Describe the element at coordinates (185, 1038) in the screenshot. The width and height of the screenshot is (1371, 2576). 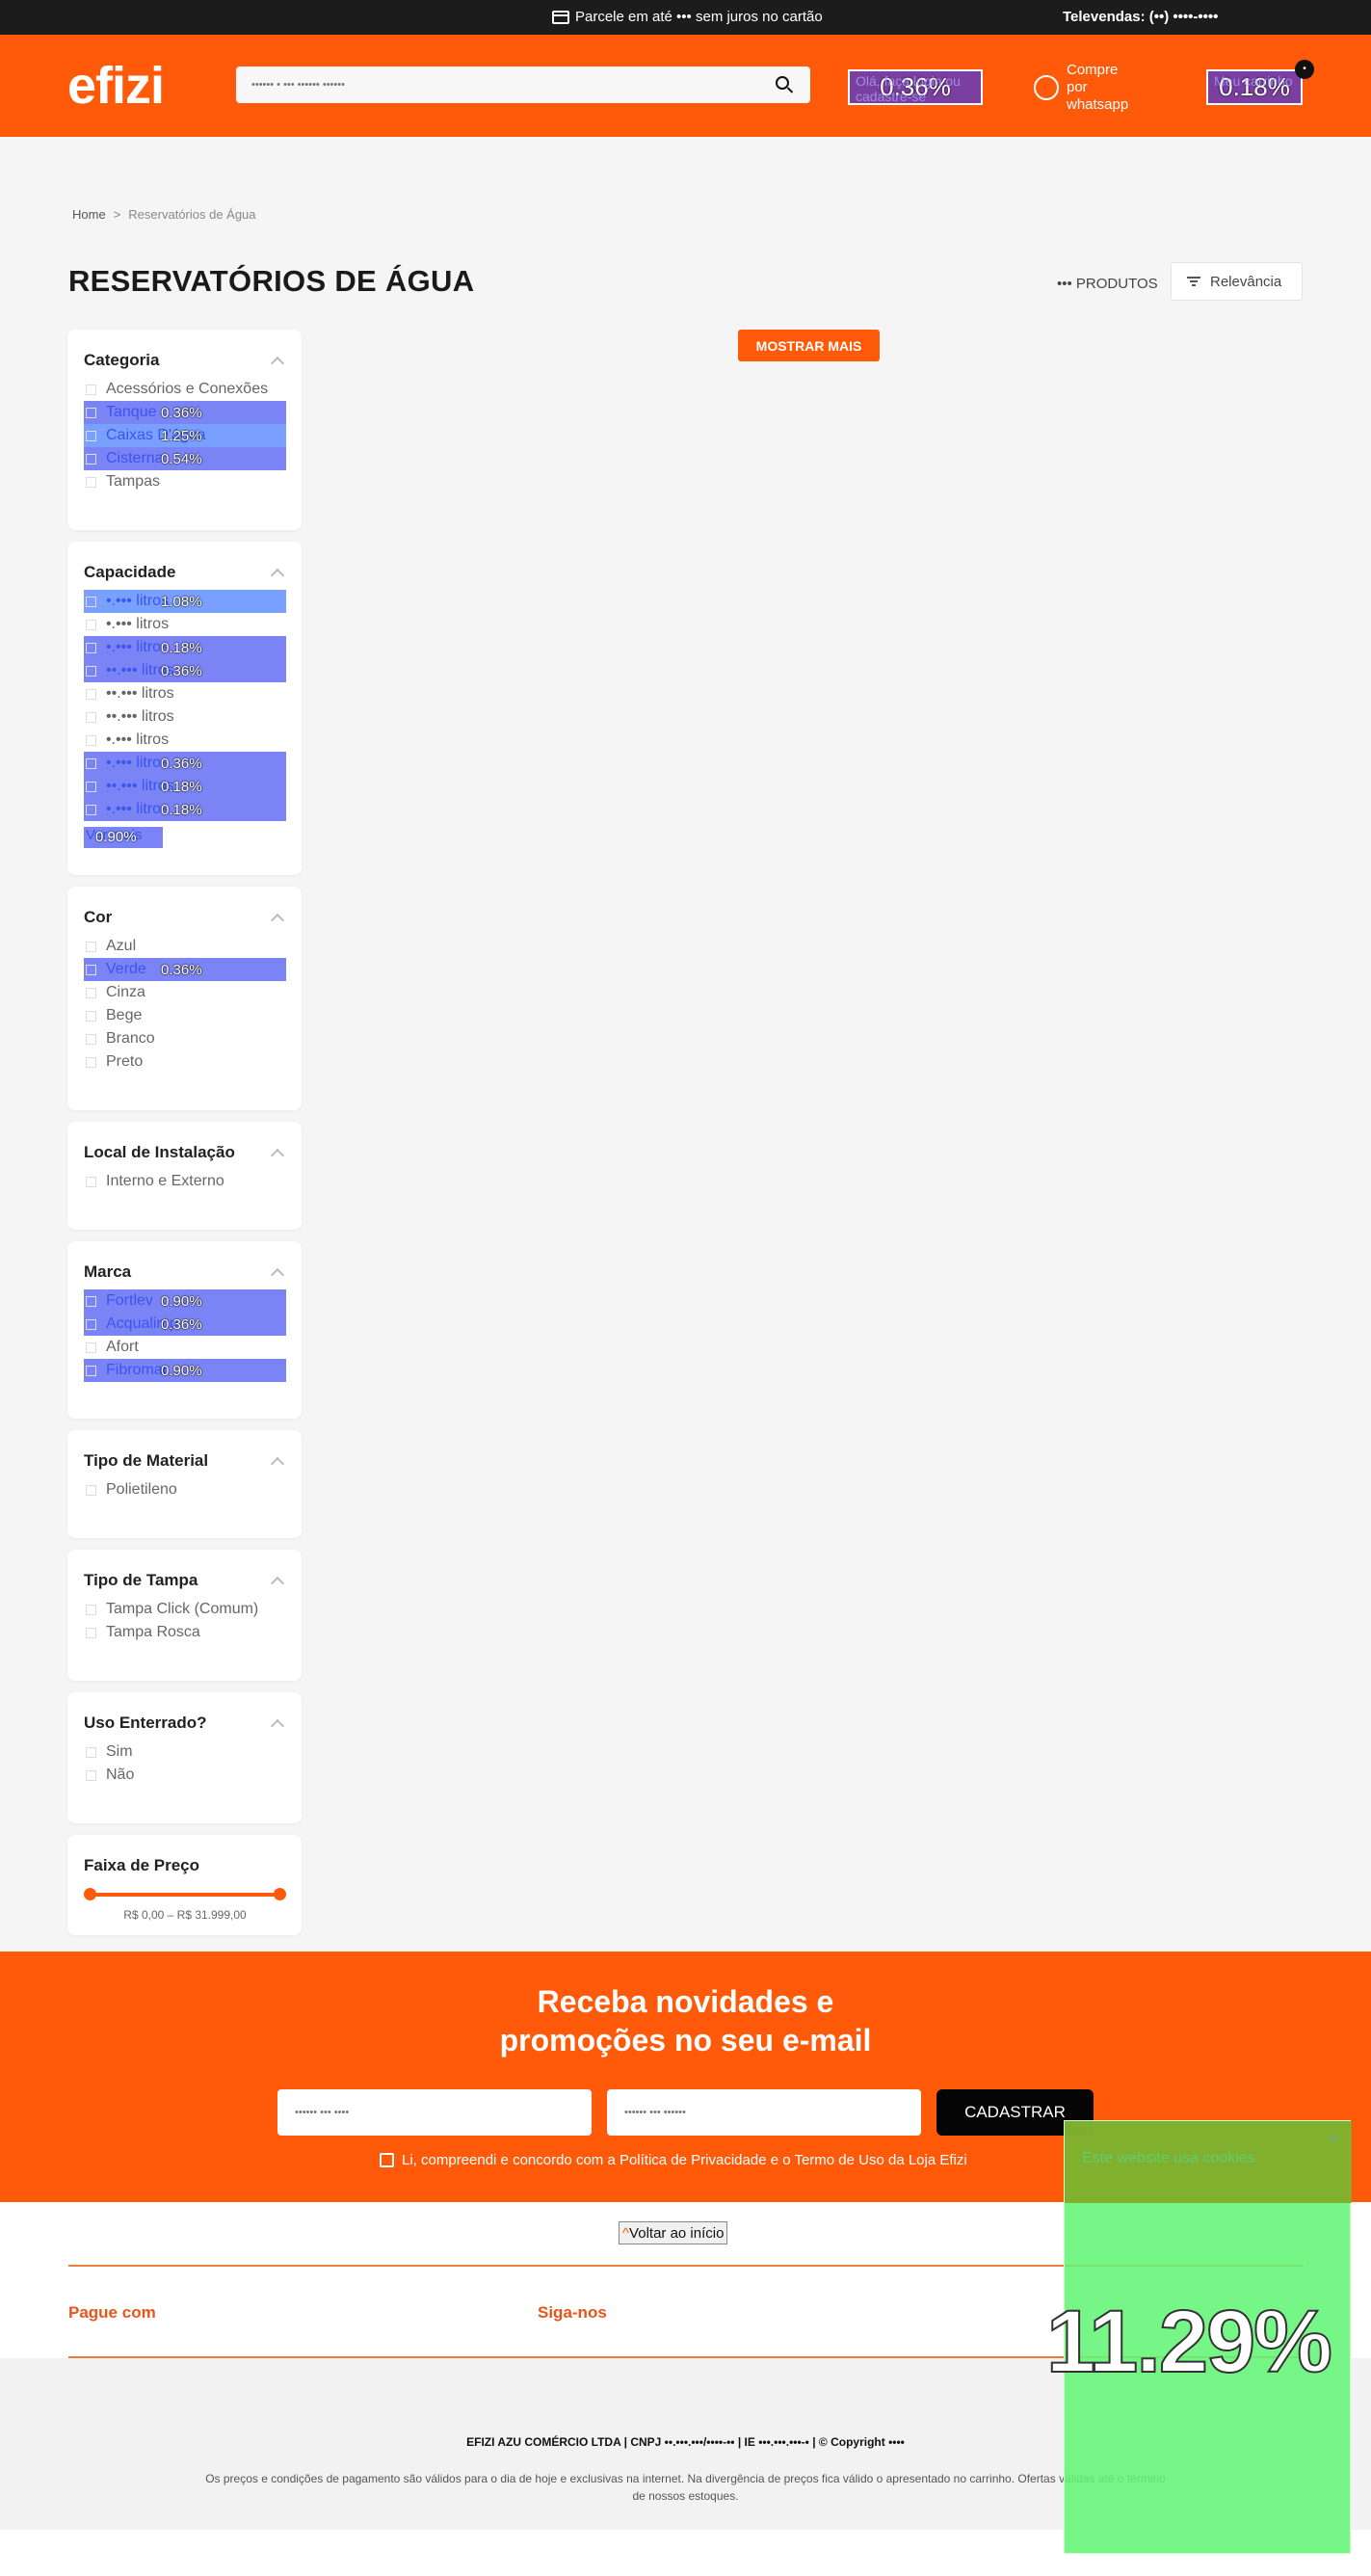
I see `filter-option: Branco` at that location.